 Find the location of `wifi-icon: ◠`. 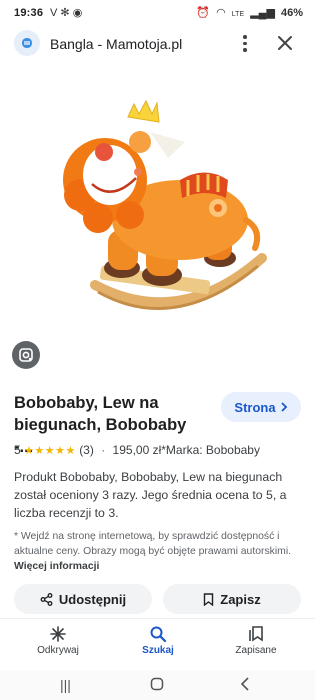

wifi-icon: ◠ is located at coordinates (221, 13).